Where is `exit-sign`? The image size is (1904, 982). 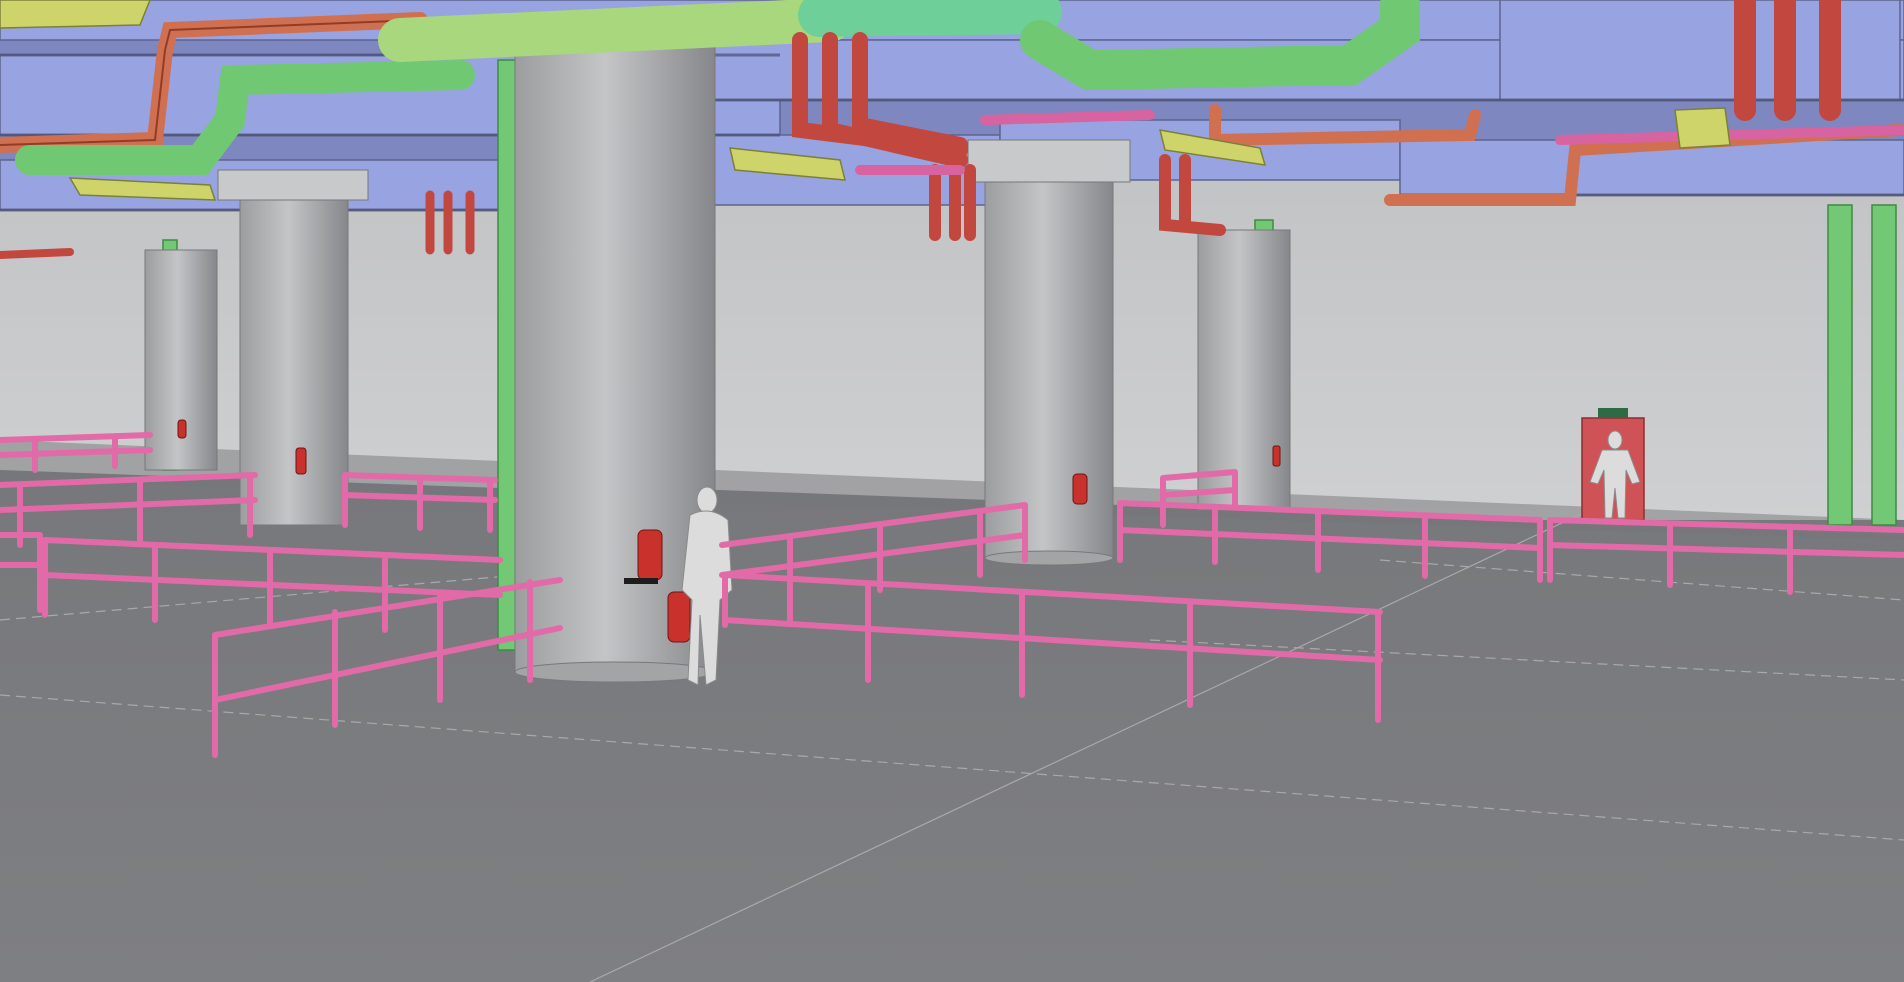 exit-sign is located at coordinates (1613, 413).